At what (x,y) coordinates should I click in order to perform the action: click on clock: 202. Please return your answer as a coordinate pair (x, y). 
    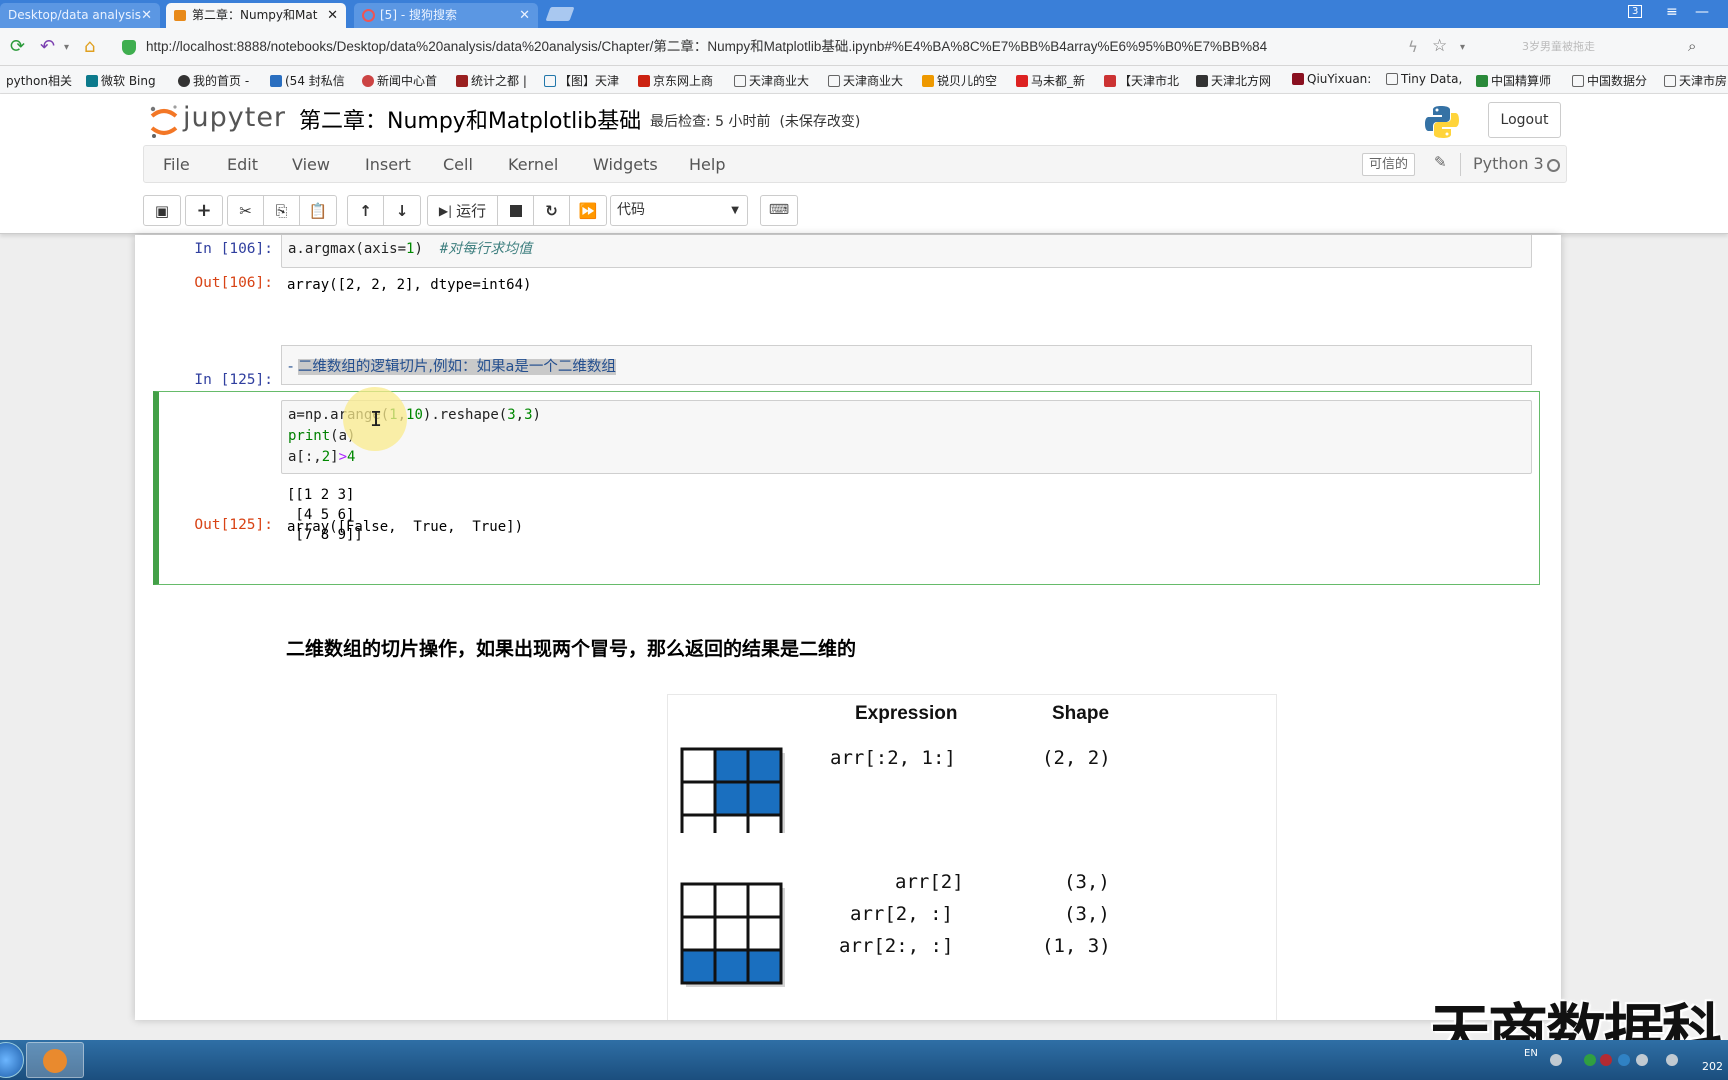
    Looking at the image, I should click on (1712, 1066).